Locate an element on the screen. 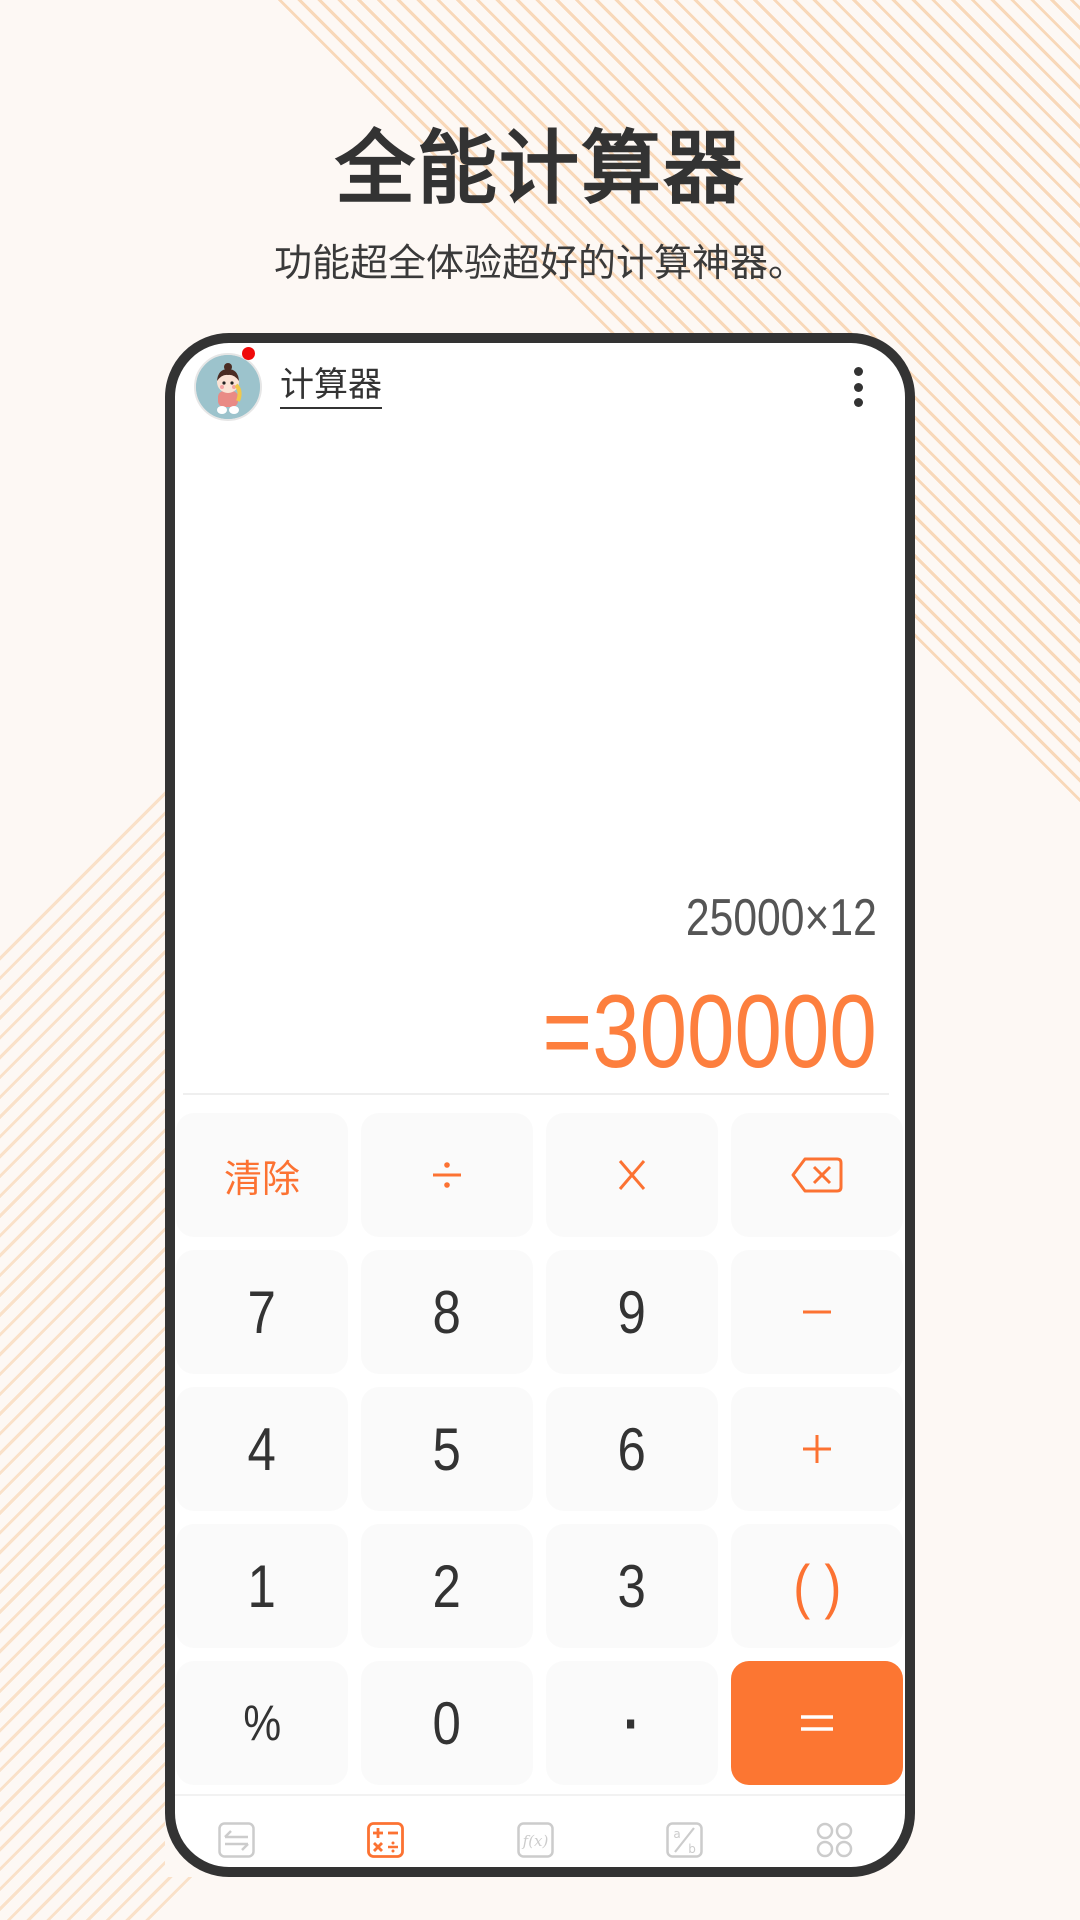 This screenshot has width=1080, height=1920. digit-5-button: 5 is located at coordinates (447, 1449).